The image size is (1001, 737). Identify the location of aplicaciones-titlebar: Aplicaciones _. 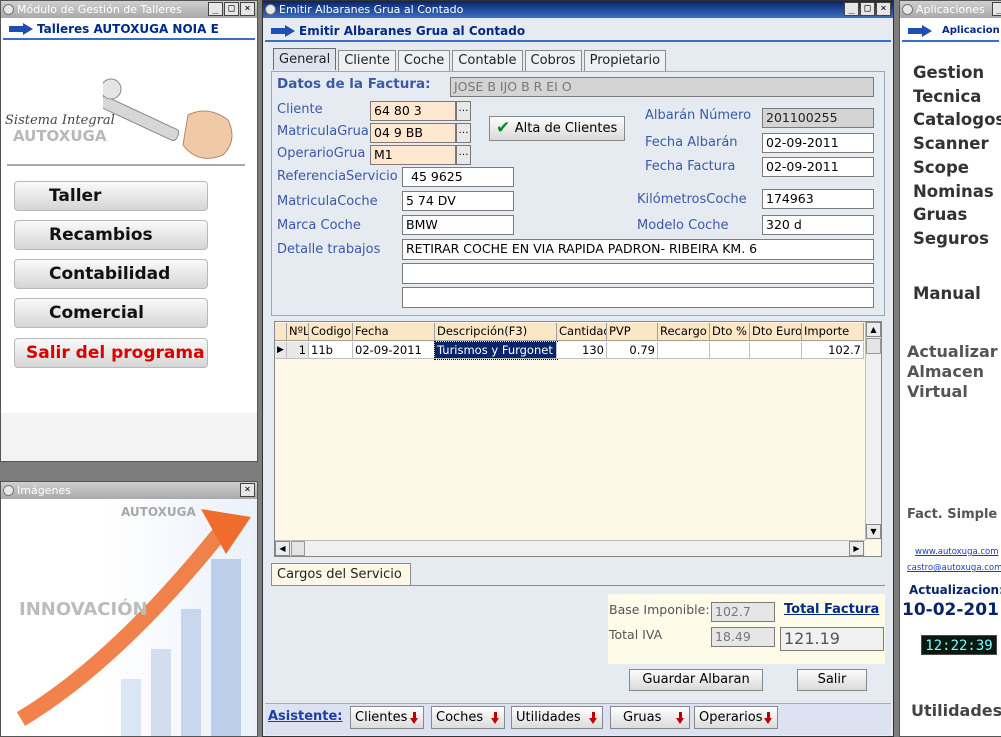
(950, 9).